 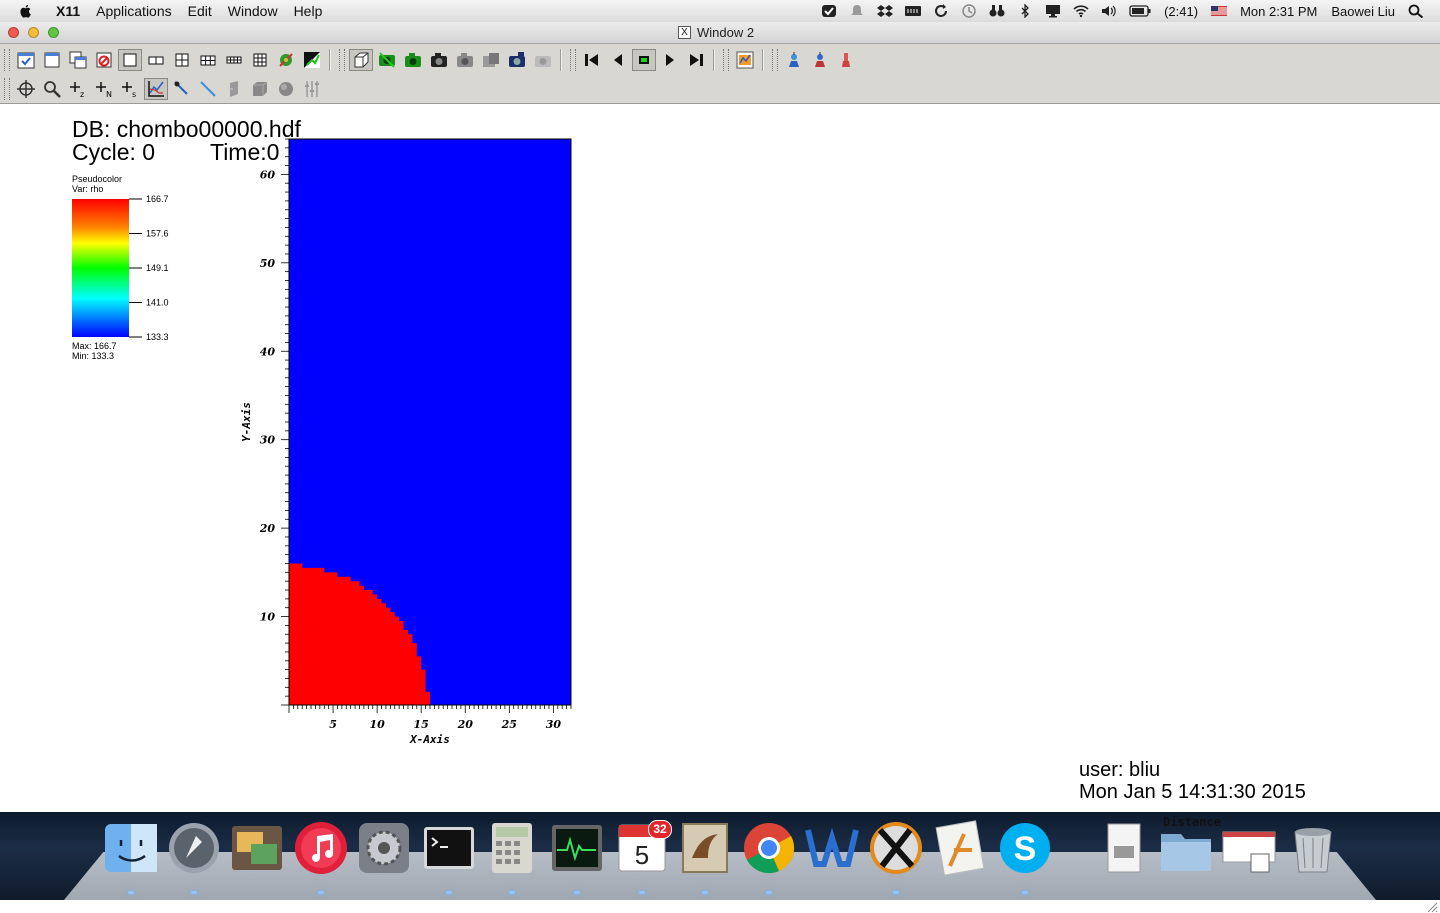 What do you see at coordinates (260, 89) in the screenshot?
I see `box-tool-icon` at bounding box center [260, 89].